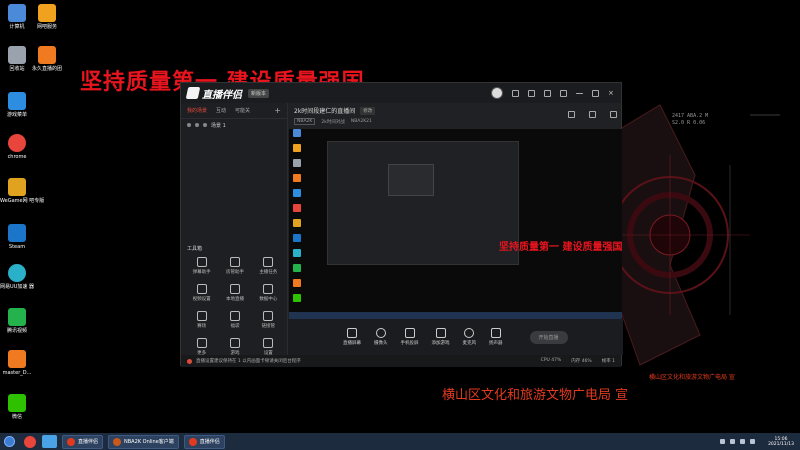  Describe the element at coordinates (689, 123) in the screenshot. I see `hud-code: S2.0 R 0.06` at that location.